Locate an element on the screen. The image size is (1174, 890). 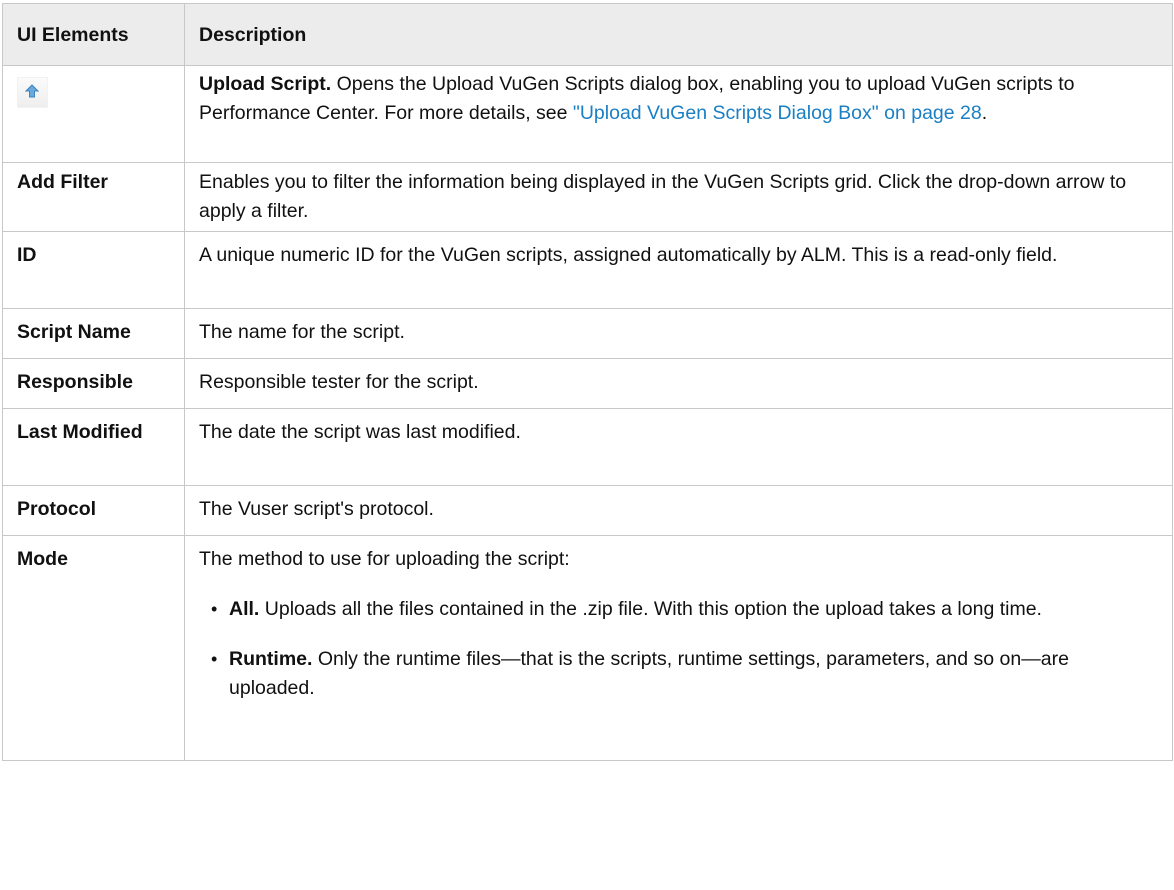
upload-script-end: . is located at coordinates (984, 113).